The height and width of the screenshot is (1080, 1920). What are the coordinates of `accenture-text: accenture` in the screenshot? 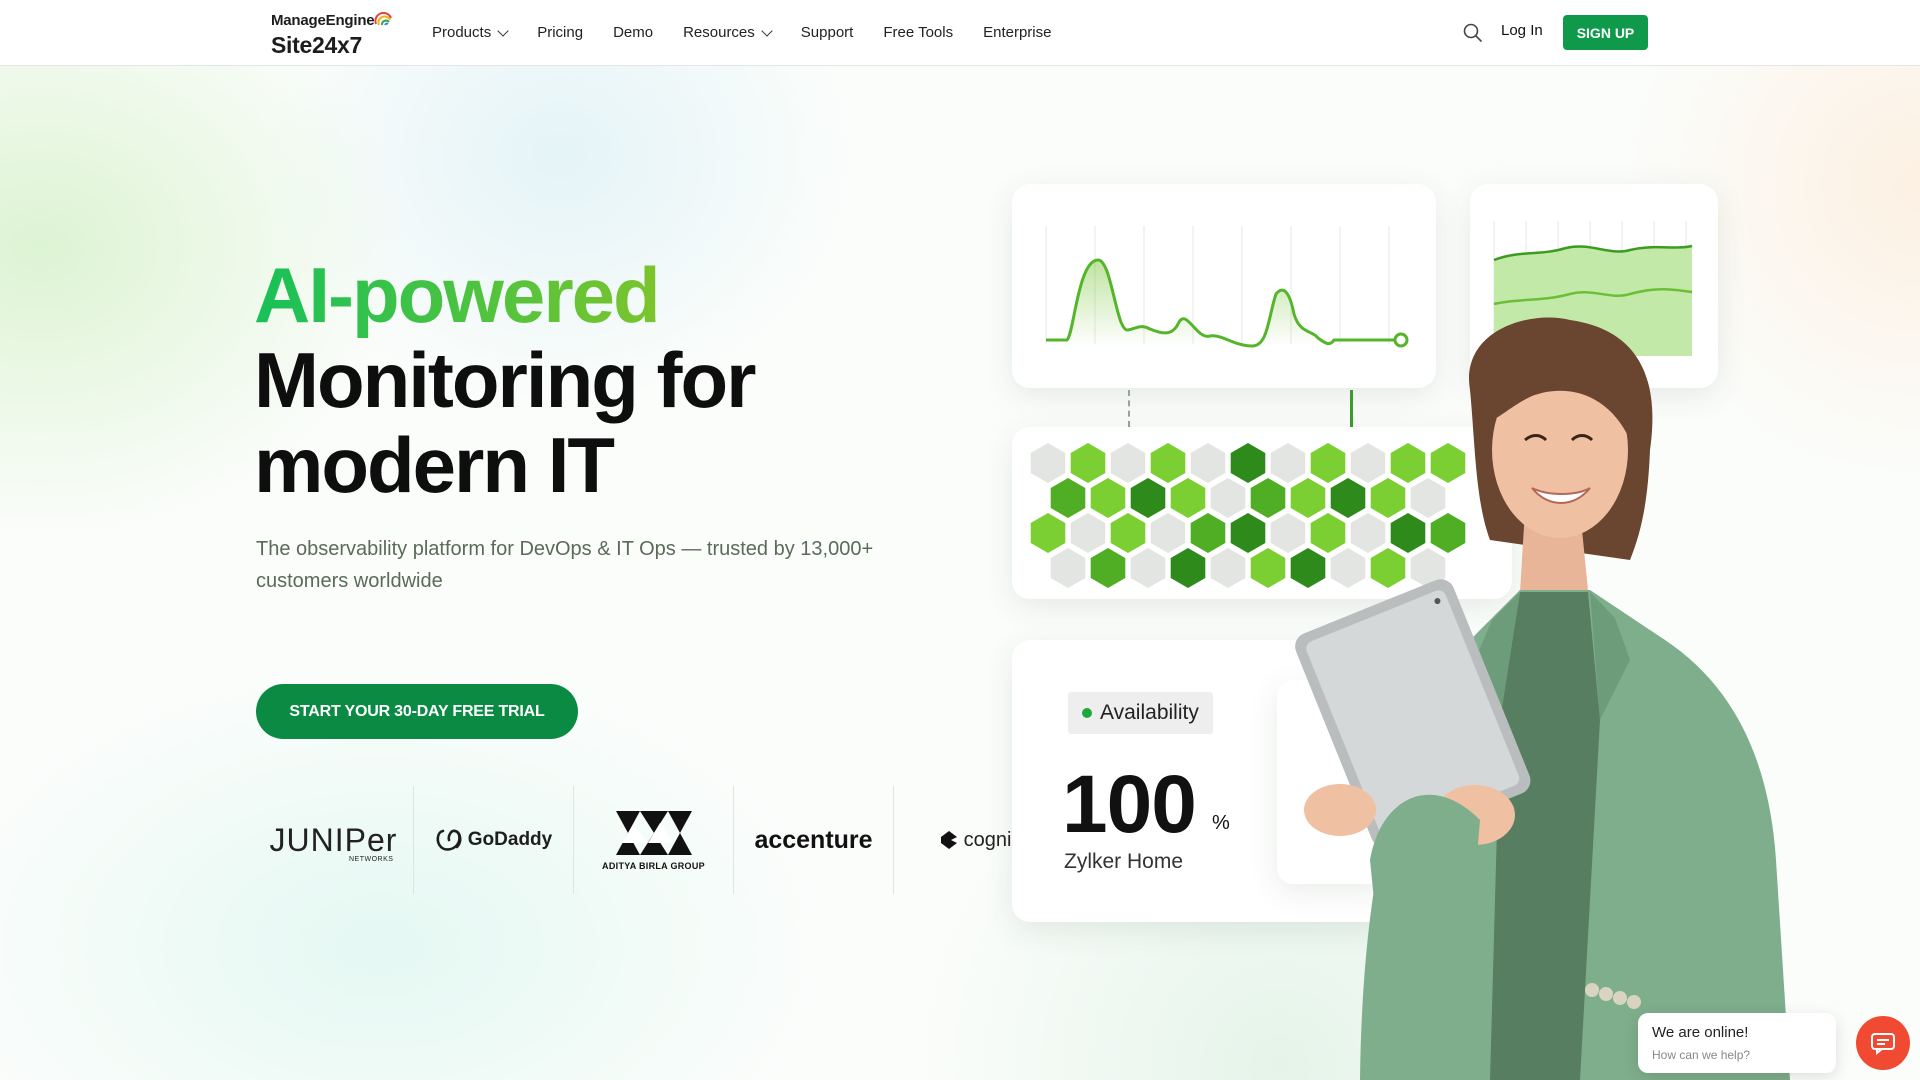 It's located at (813, 839).